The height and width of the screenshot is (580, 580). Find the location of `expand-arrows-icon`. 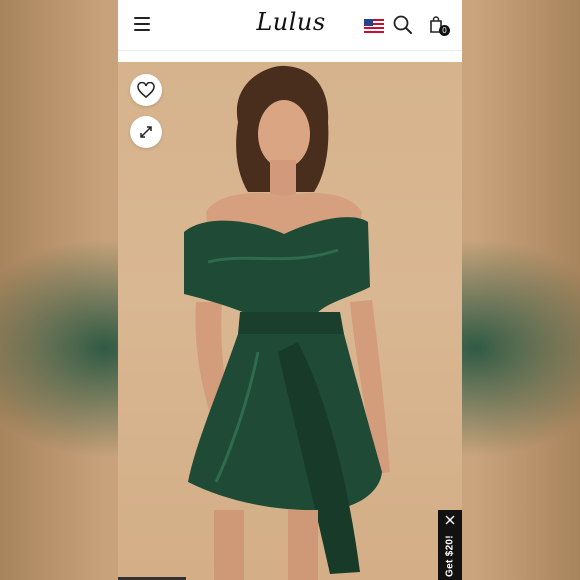

expand-arrows-icon is located at coordinates (146, 132).